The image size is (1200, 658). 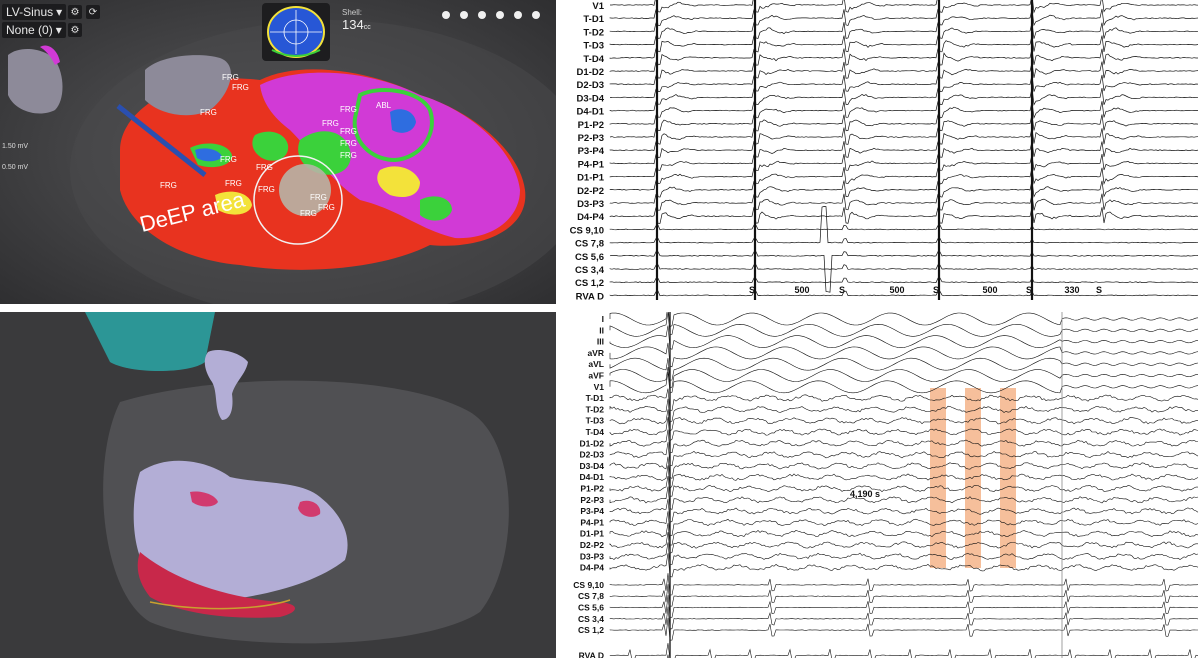 What do you see at coordinates (603, 319) in the screenshot?
I see `channel-label: I` at bounding box center [603, 319].